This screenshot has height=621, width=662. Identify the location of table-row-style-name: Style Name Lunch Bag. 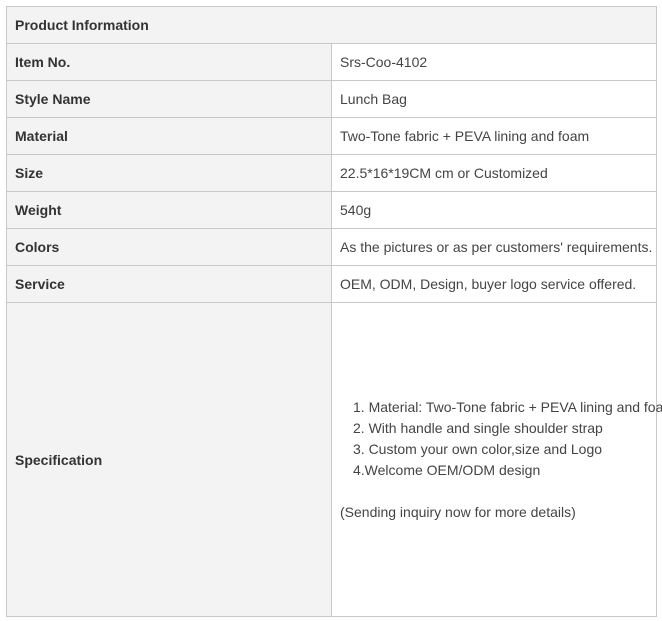
(331, 99).